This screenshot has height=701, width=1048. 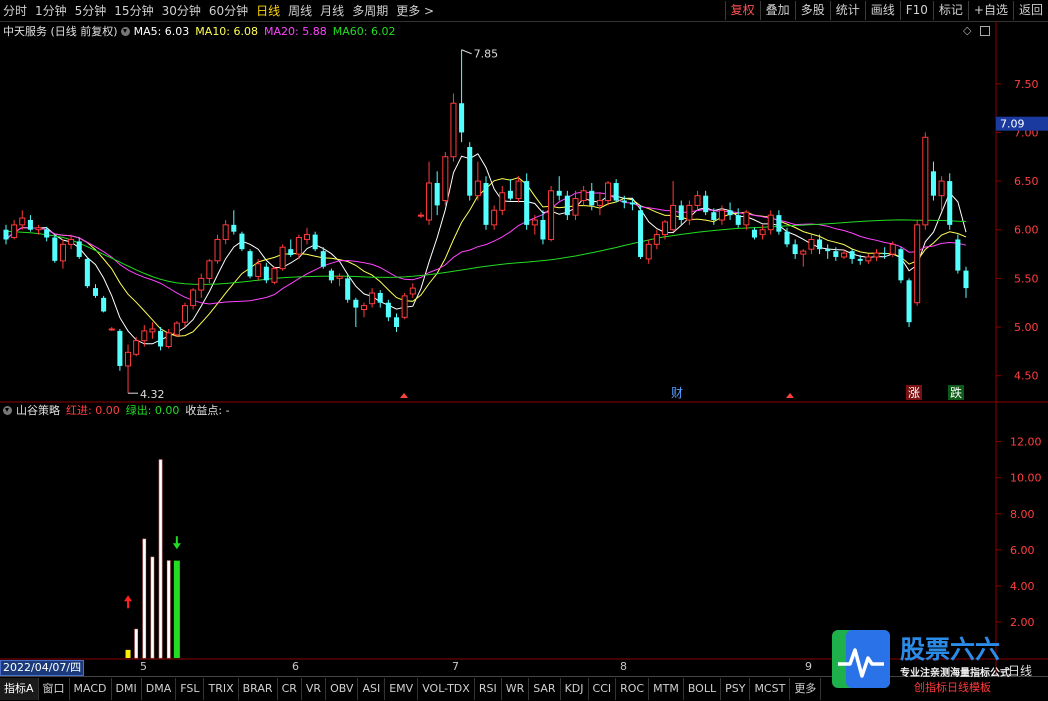 I want to click on diamond-icon: ◇, so click(x=967, y=30).